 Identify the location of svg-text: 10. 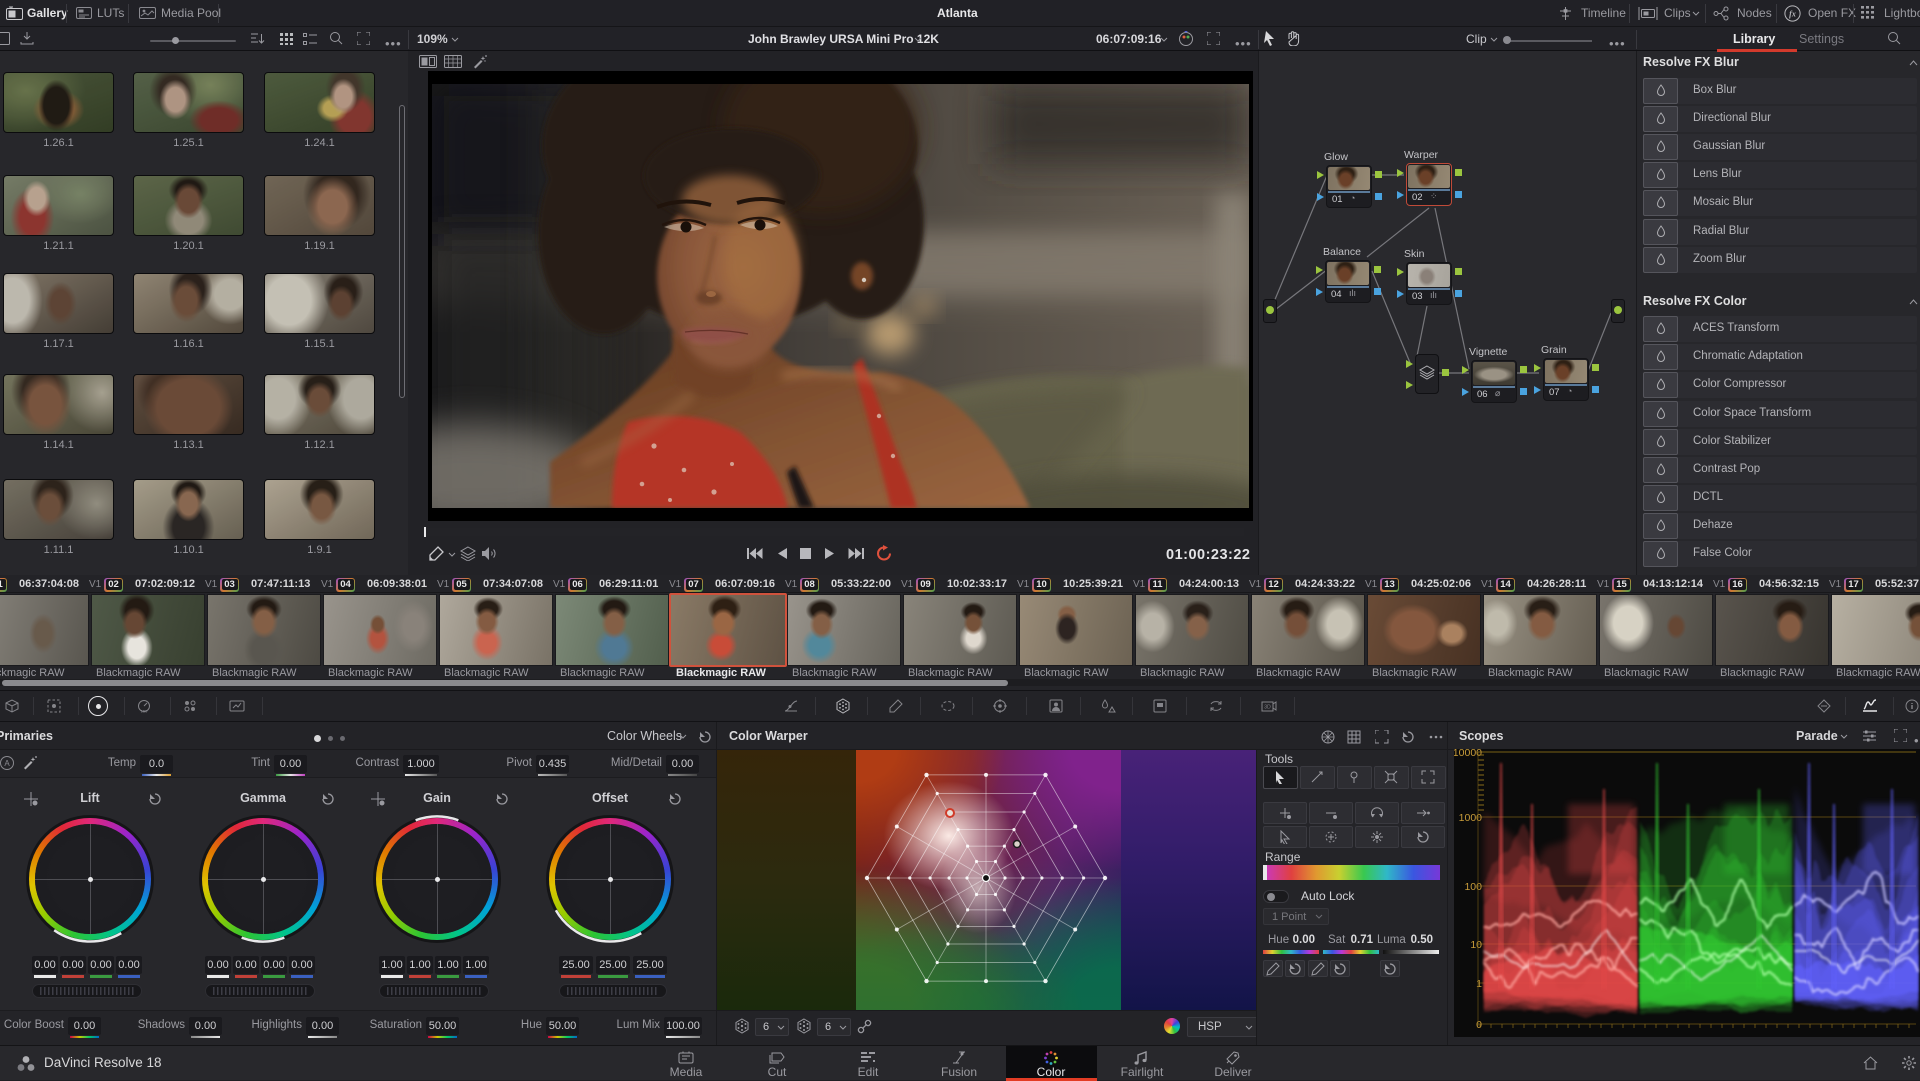
(1476, 945).